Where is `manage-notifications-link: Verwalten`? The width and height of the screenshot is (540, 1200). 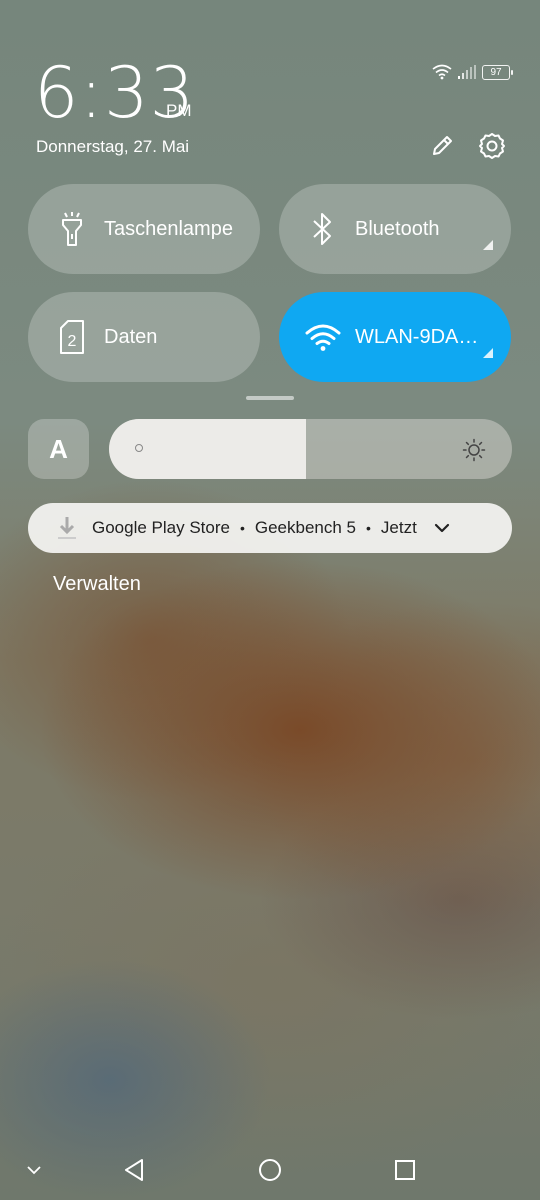
manage-notifications-link: Verwalten is located at coordinates (97, 584).